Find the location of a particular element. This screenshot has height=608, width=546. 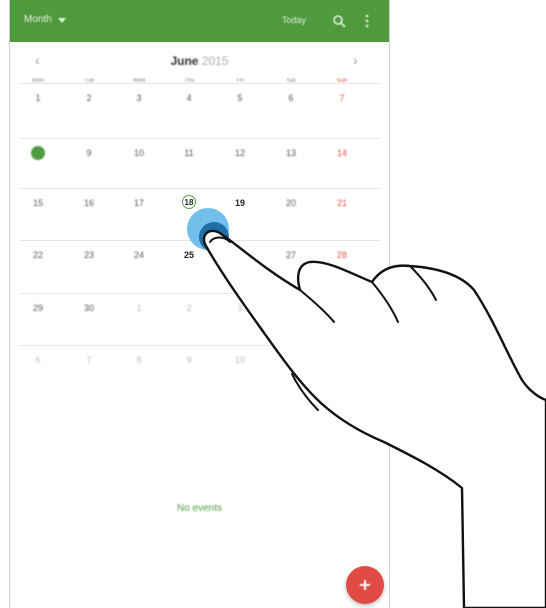

date-cell: 20 is located at coordinates (291, 203).